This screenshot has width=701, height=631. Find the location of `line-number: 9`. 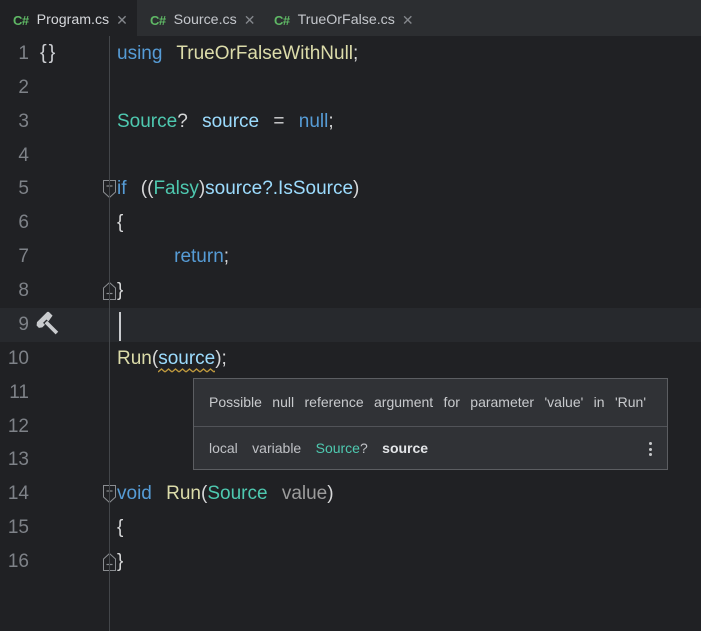

line-number: 9 is located at coordinates (14, 325).